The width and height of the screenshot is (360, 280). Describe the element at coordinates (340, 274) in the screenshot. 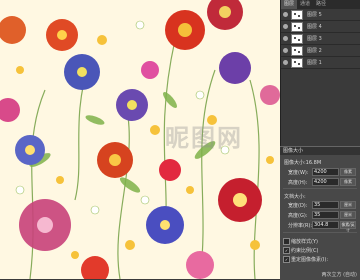

I see `resample-method-select: 两次立方 (自动)` at that location.